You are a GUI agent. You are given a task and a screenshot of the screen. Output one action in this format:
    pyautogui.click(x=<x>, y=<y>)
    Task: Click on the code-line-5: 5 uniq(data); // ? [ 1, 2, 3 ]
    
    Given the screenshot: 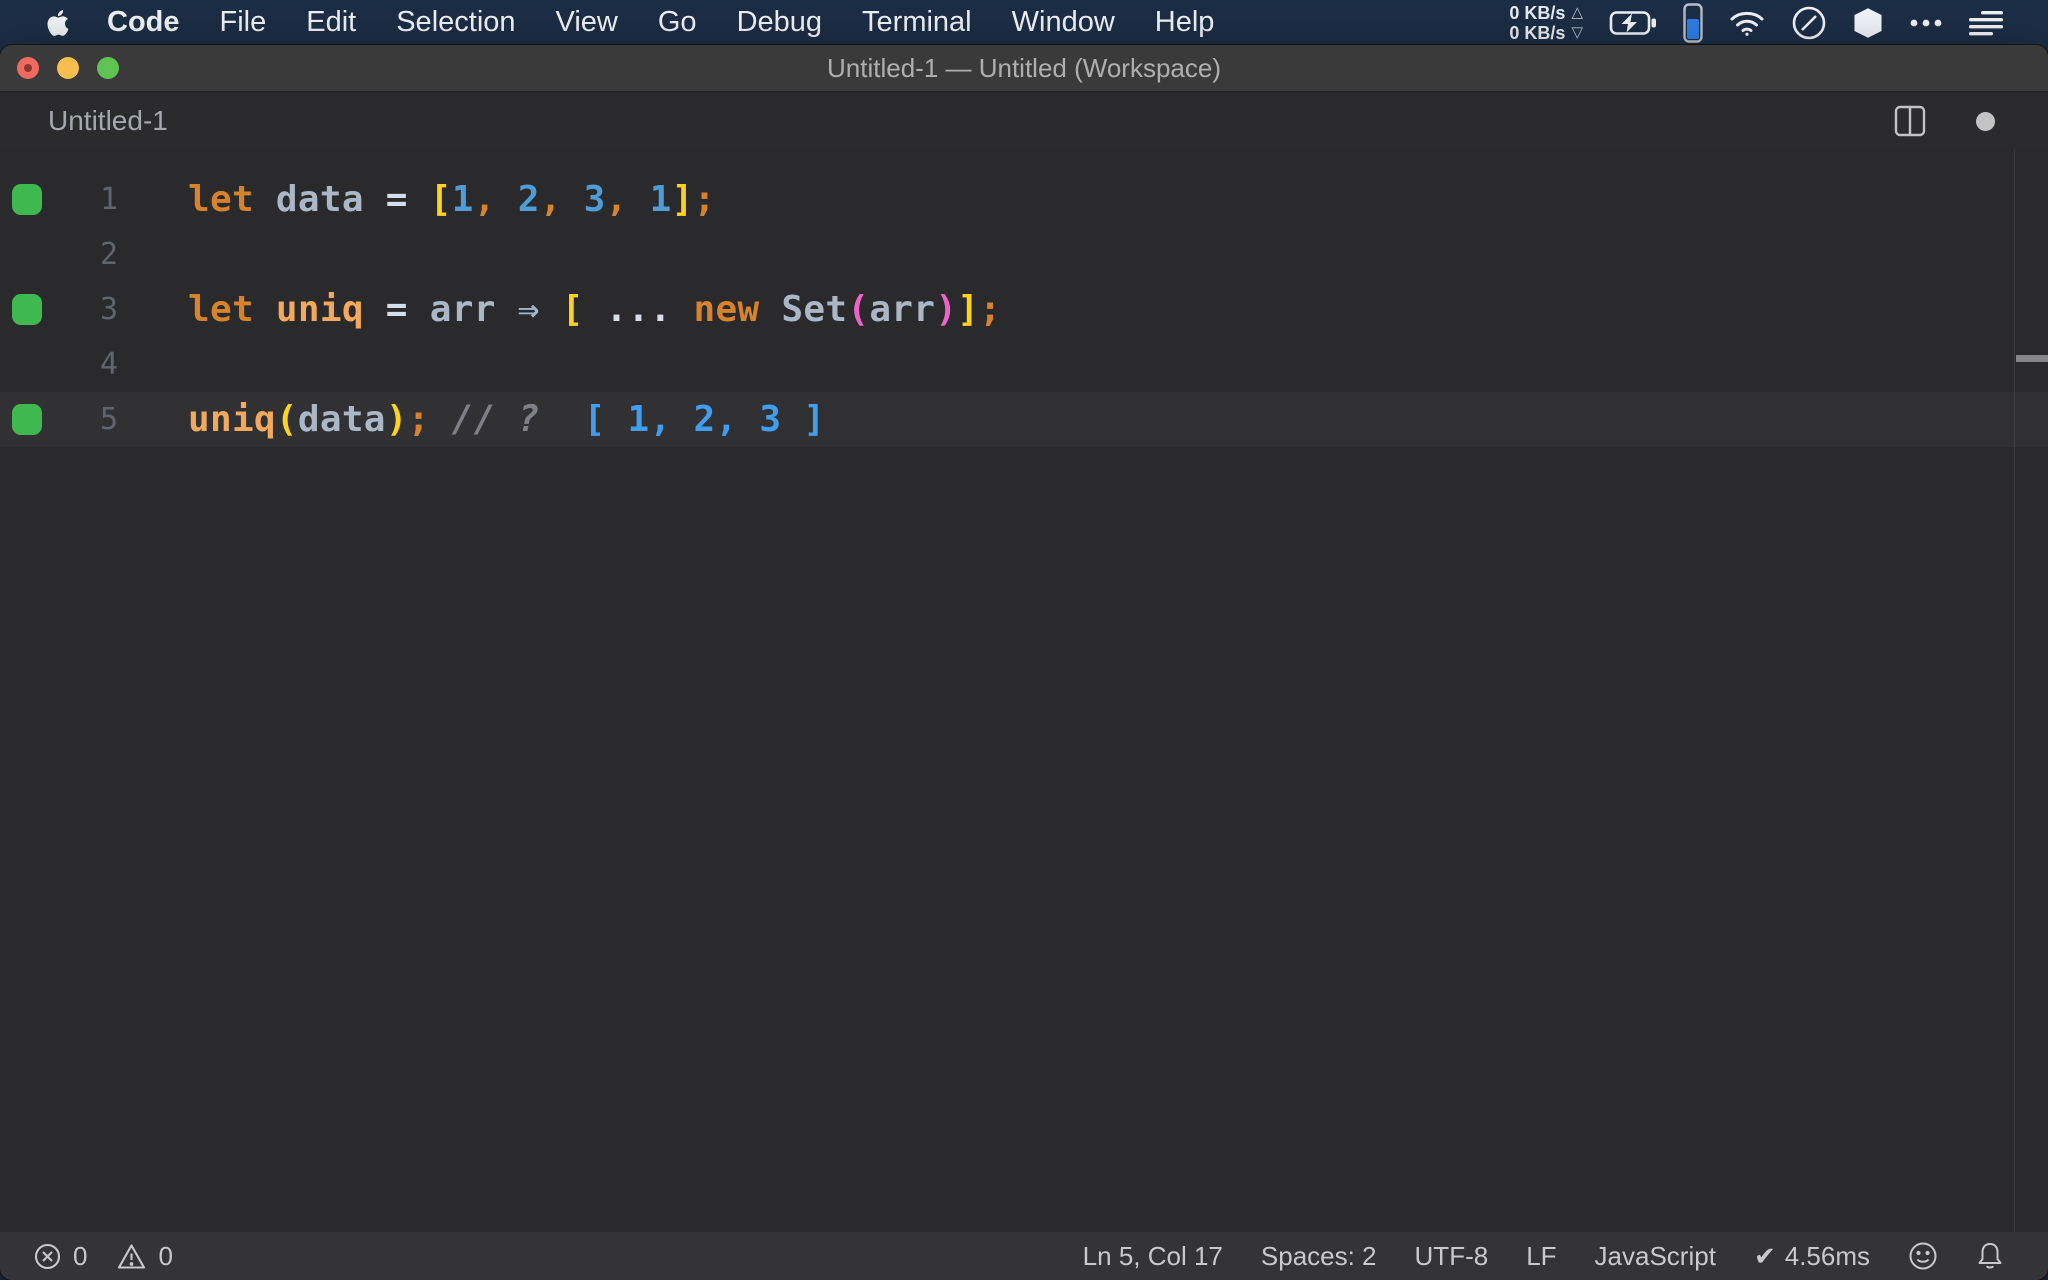 What is the action you would take?
    pyautogui.click(x=1024, y=419)
    